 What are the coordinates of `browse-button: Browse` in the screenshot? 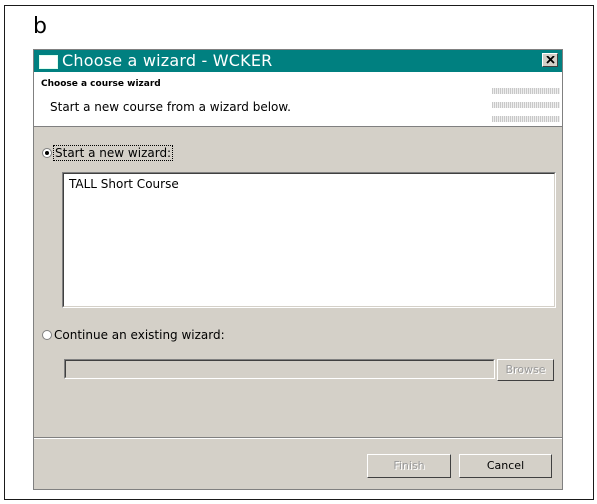 It's located at (525, 370).